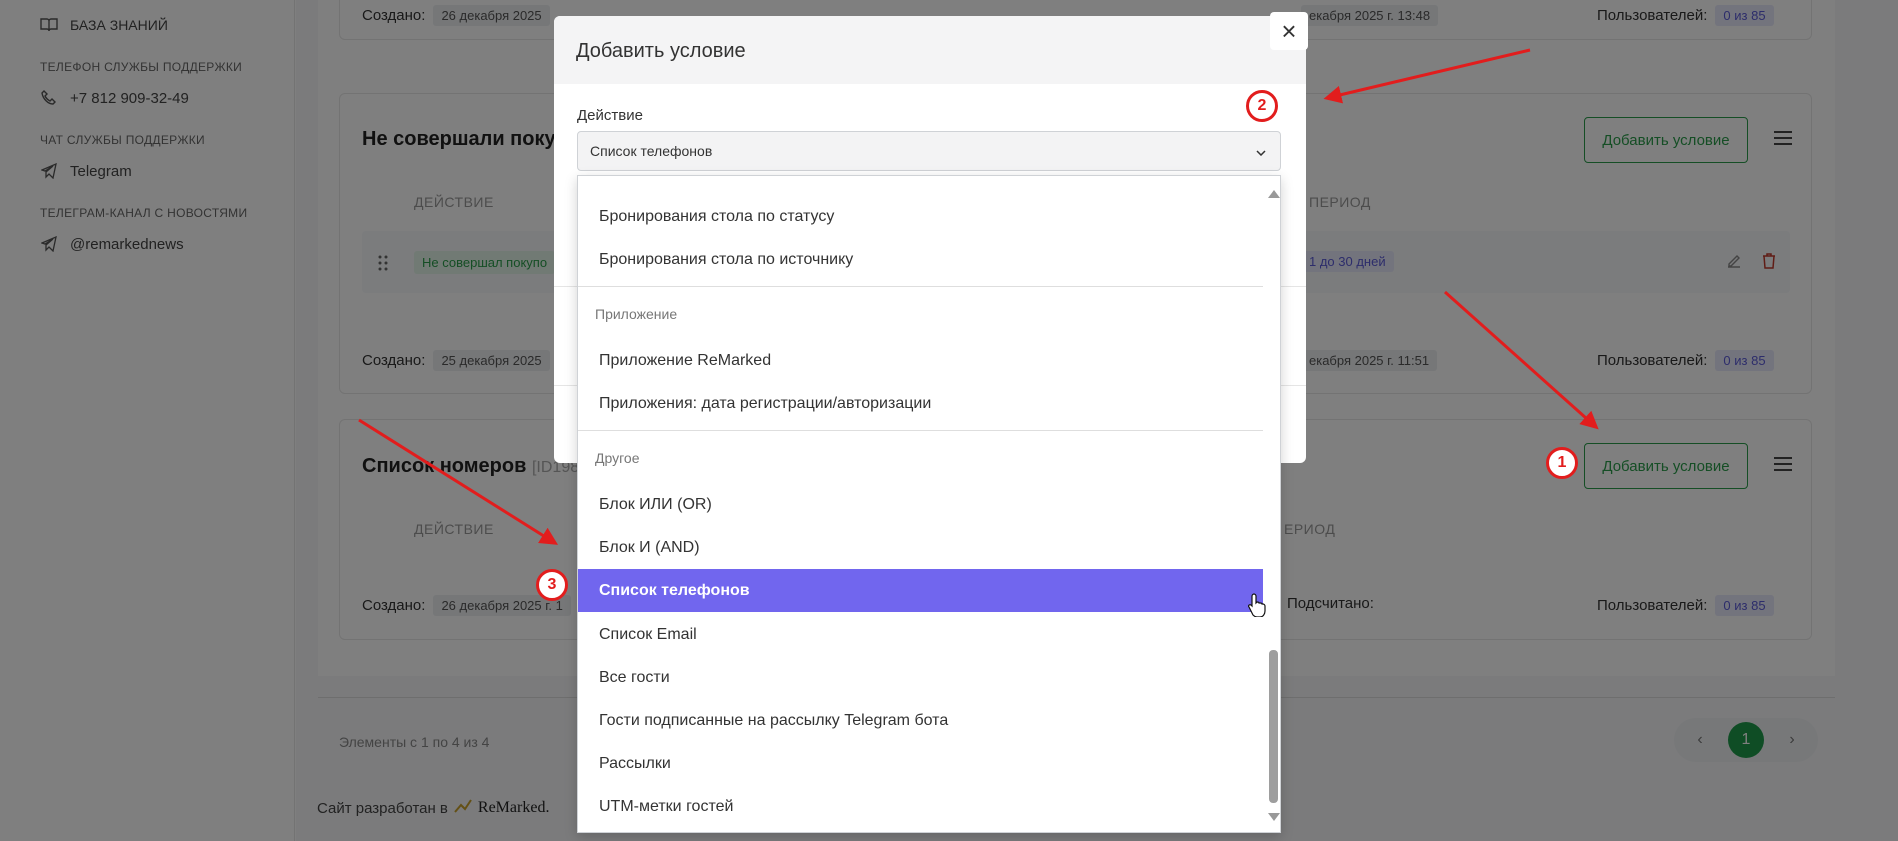  Describe the element at coordinates (1521, 360) in the screenshot. I see `arrow-to-add-condition` at that location.